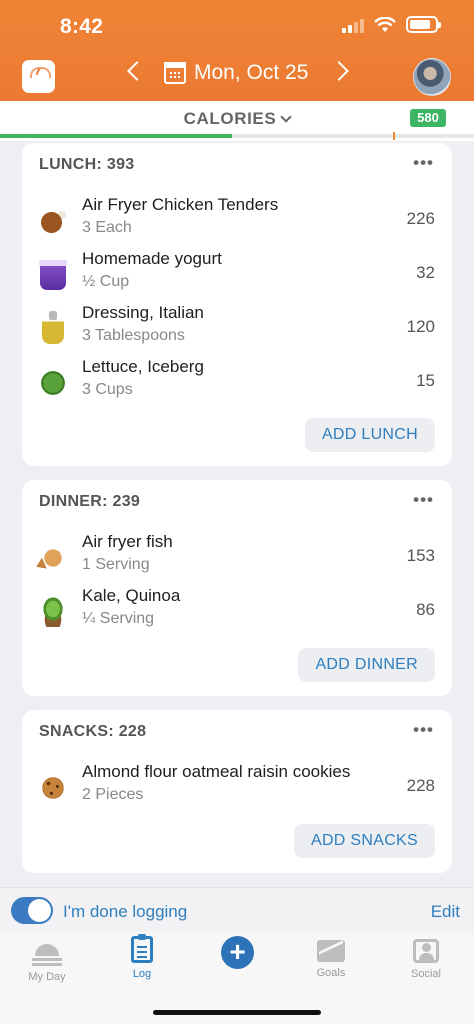 This screenshot has width=474, height=1024. Describe the element at coordinates (251, 72) in the screenshot. I see `date-label: Mon, Oct 25` at that location.